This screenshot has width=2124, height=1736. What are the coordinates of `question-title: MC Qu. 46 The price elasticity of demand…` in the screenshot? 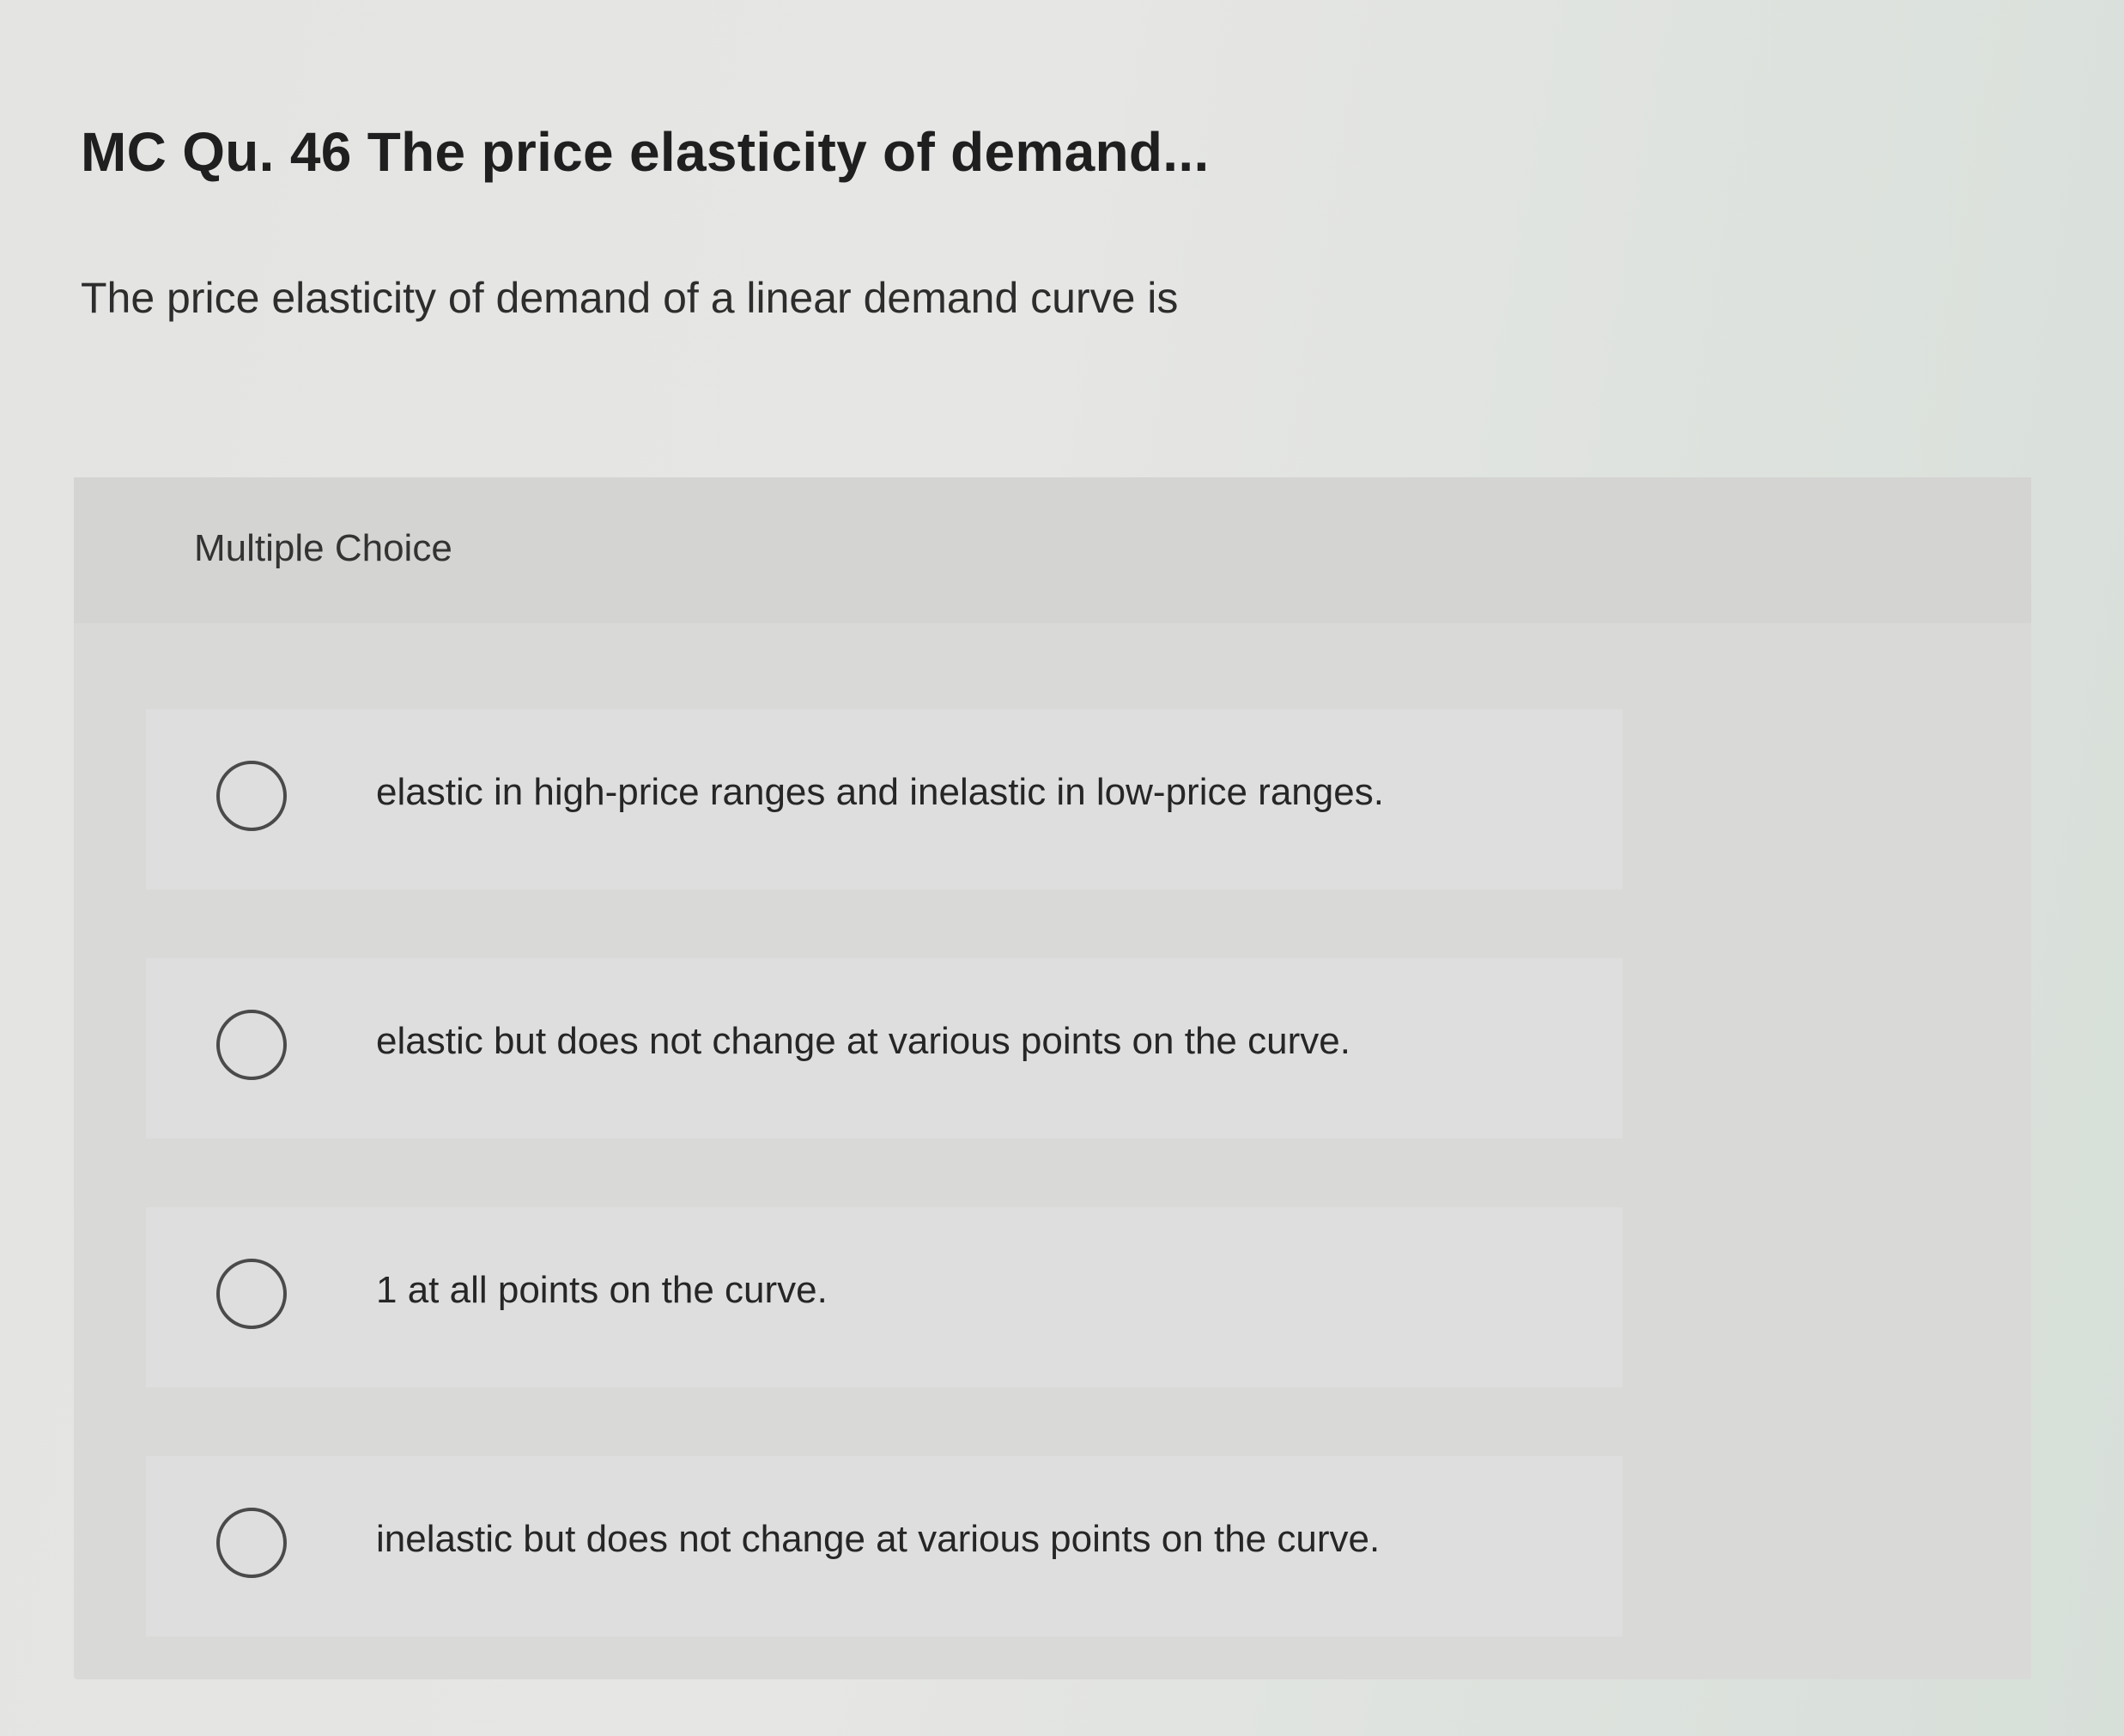 It's located at (645, 152).